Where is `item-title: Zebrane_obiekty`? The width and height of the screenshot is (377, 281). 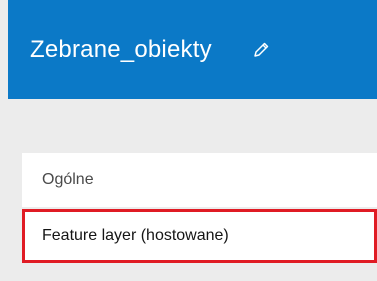
item-title: Zebrane_obiekty is located at coordinates (121, 49).